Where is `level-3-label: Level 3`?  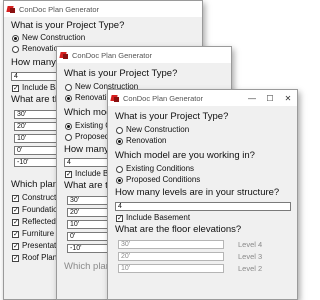
level-3-label: Level 3 is located at coordinates (250, 256).